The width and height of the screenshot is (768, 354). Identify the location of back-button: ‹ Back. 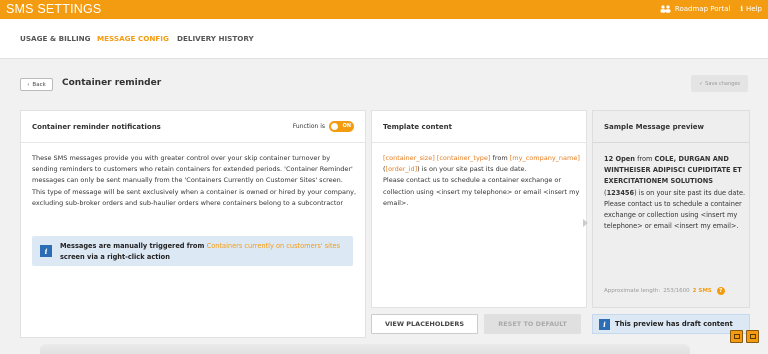
(36, 84).